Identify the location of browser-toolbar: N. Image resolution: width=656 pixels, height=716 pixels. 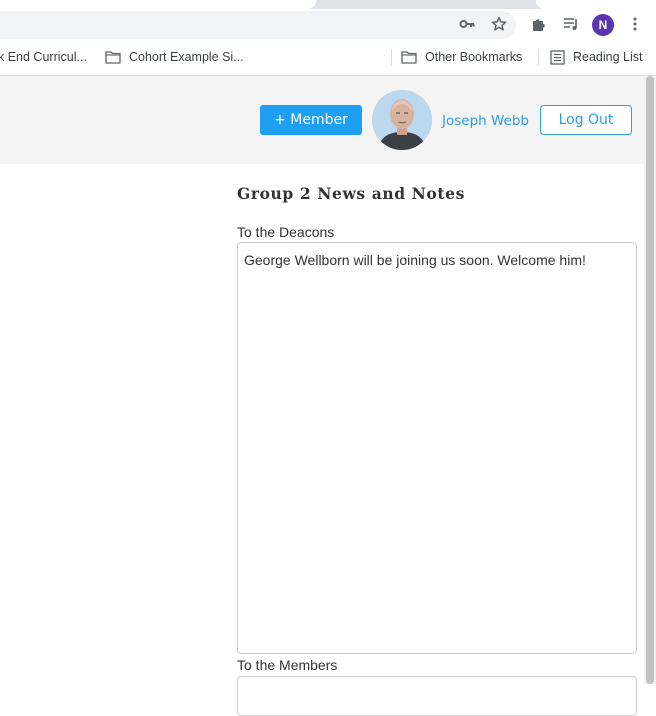
(328, 24).